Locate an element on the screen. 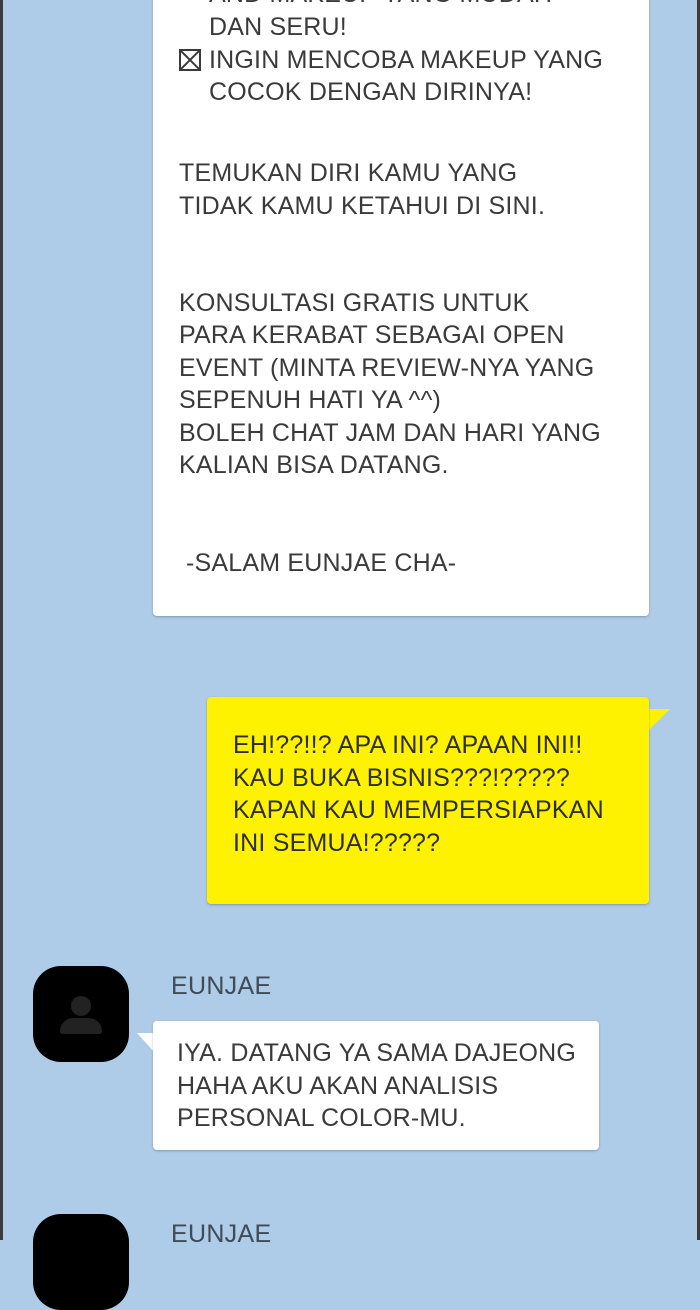 This screenshot has height=1310, width=700. default-user-avatar-icon is located at coordinates (81, 1006).